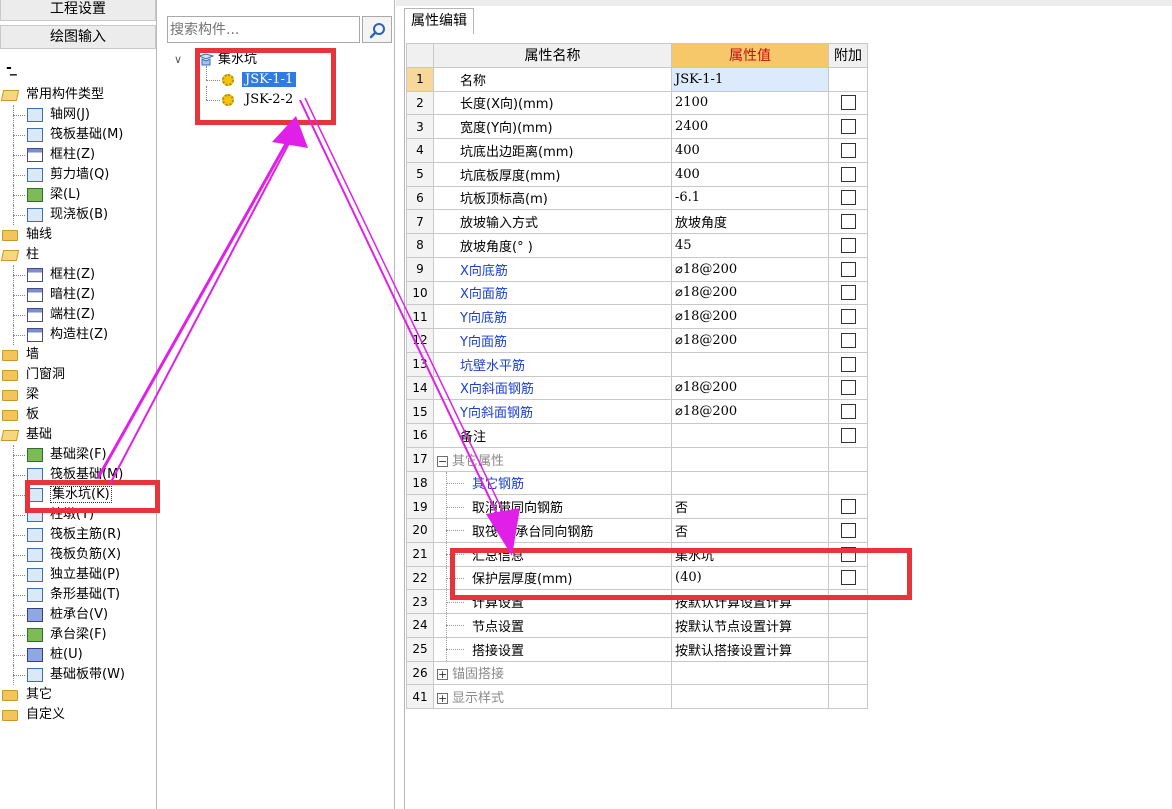 This screenshot has height=809, width=1172. Describe the element at coordinates (637, 150) in the screenshot. I see `property-row: 4 坑底出边距离(mm) 400` at that location.